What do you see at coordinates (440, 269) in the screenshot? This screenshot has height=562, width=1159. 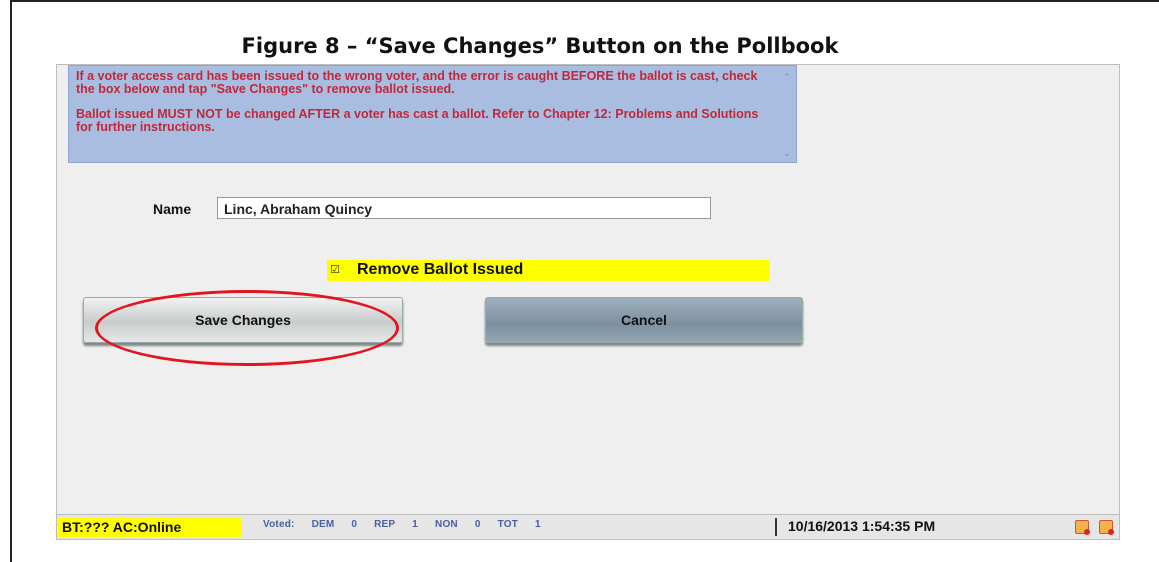 I see `remove-ballot-label: Remove Ballot Issued` at bounding box center [440, 269].